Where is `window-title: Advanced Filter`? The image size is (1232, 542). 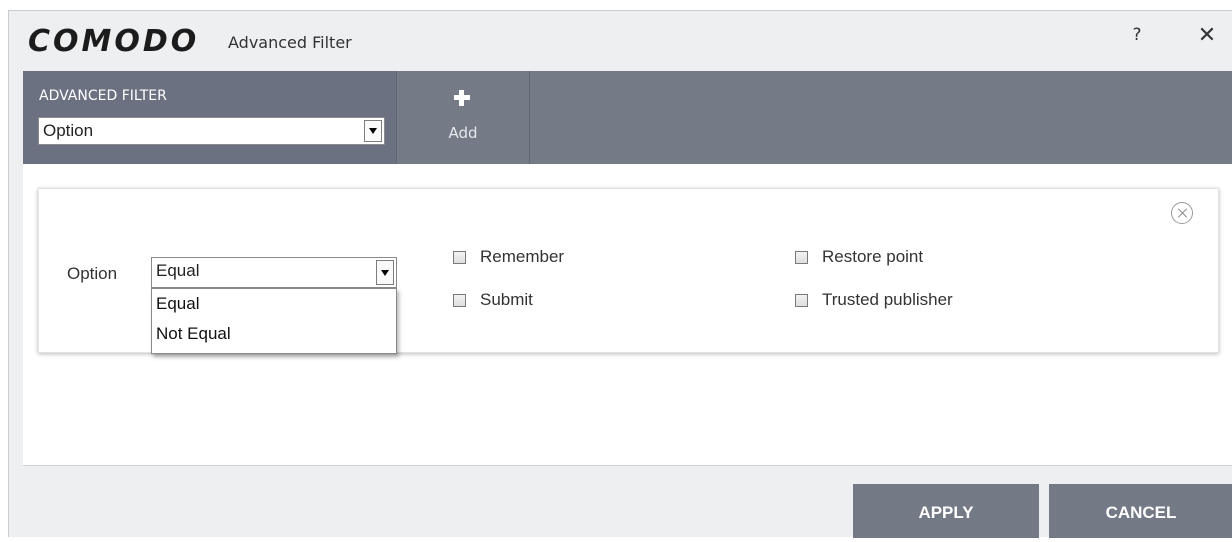
window-title: Advanced Filter is located at coordinates (290, 42).